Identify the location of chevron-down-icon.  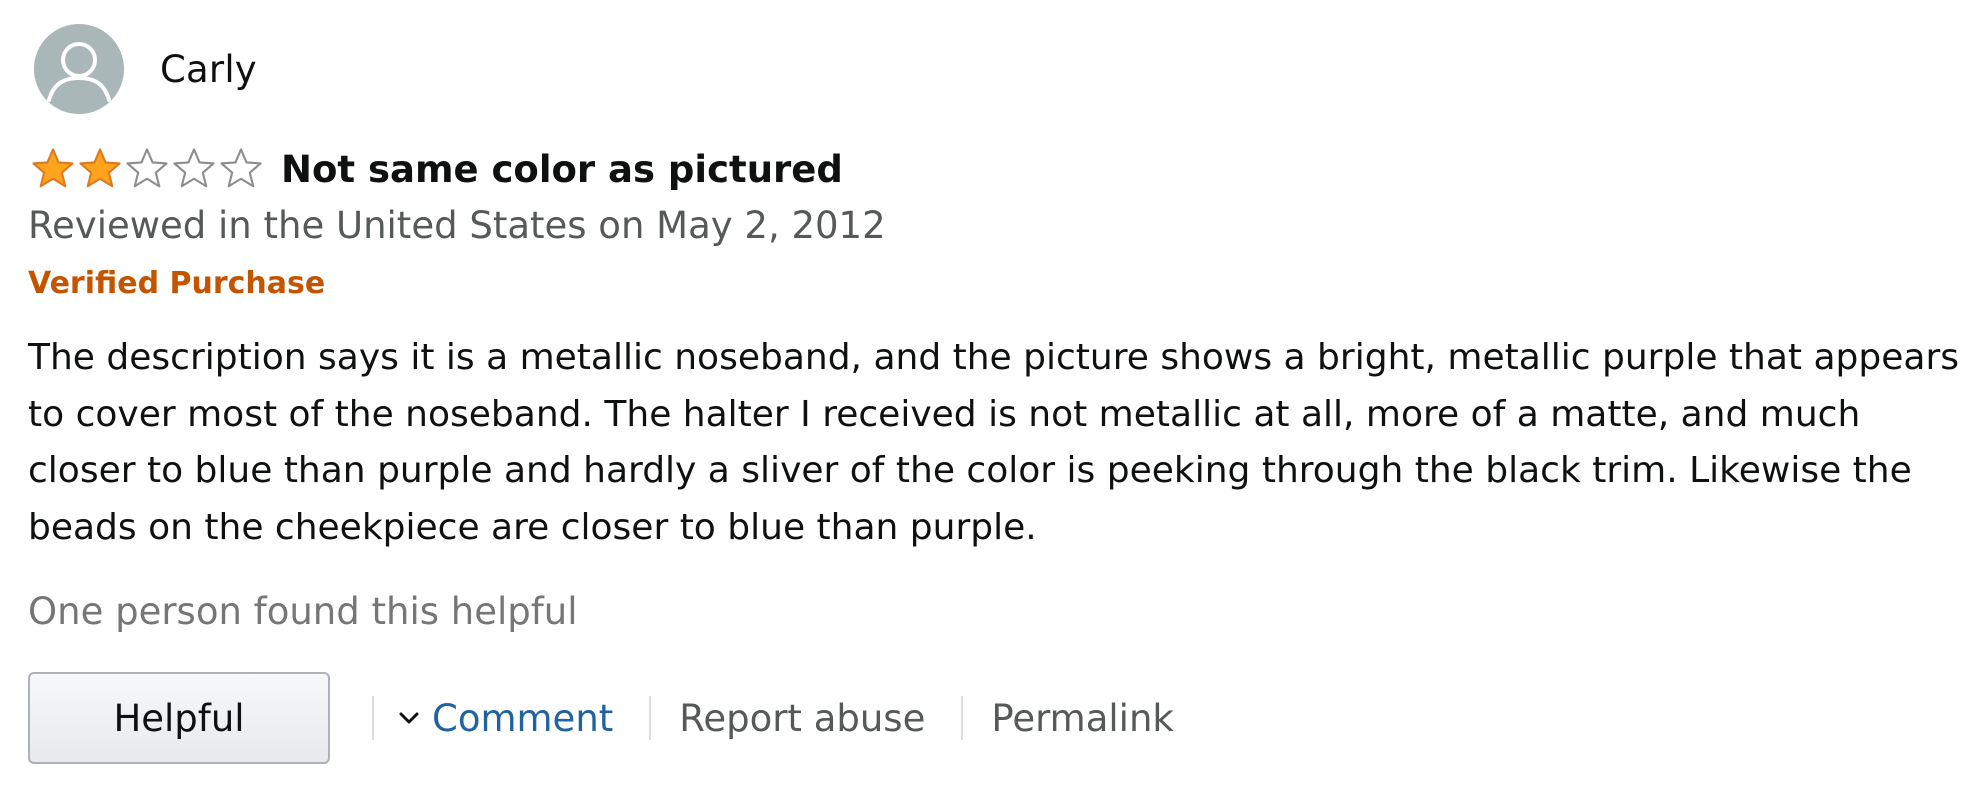
(409, 718).